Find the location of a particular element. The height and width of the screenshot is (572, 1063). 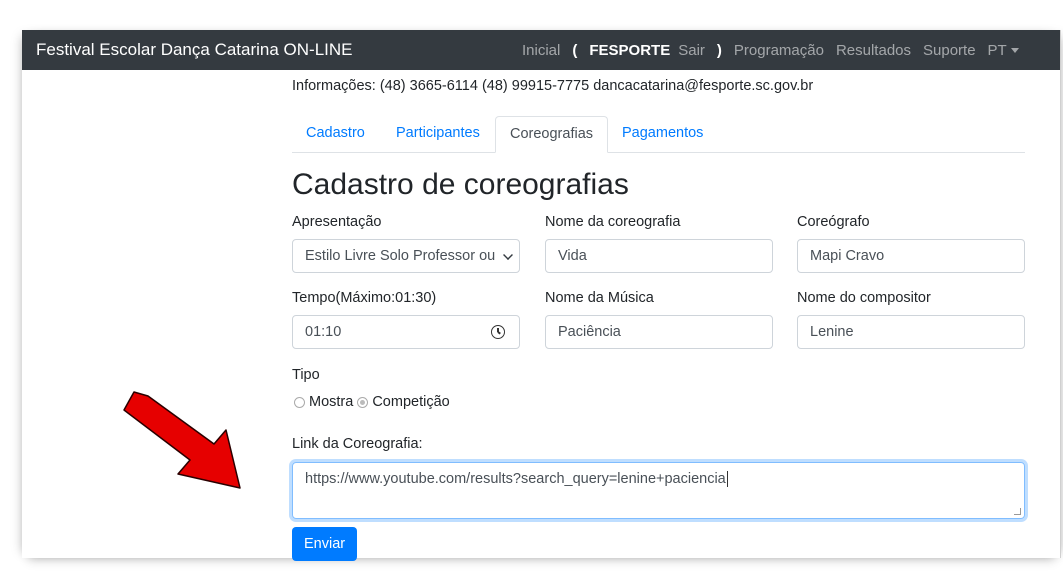

nav-close-paren: ) is located at coordinates (719, 50).